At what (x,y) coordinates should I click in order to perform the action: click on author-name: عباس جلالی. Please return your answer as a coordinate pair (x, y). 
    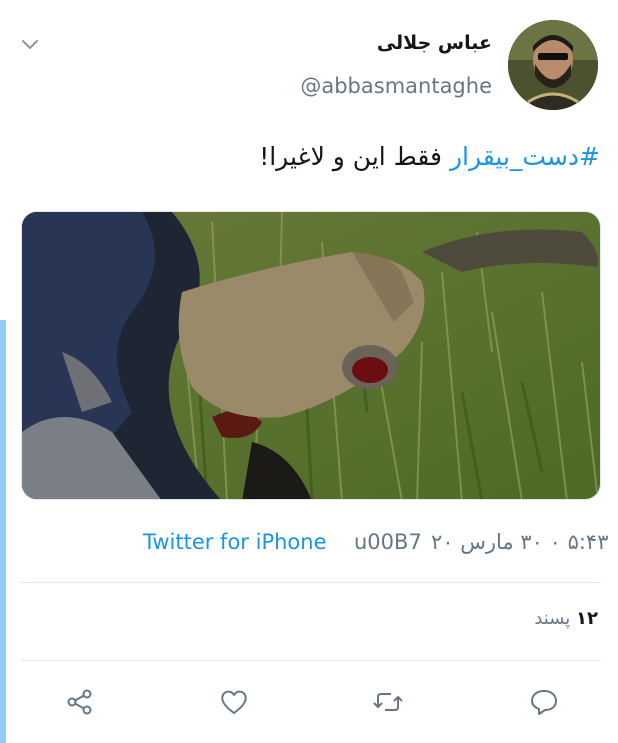
    Looking at the image, I should click on (434, 43).